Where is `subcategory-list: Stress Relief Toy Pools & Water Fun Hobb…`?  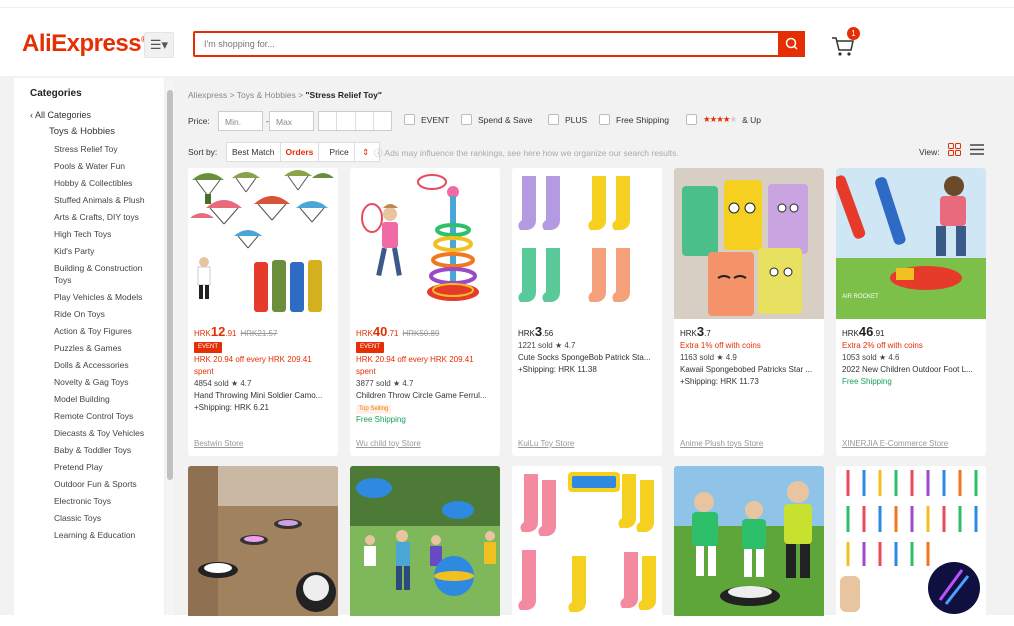
subcategory-list: Stress Relief Toy Pools & Water Fun Hobb… is located at coordinates (97, 342).